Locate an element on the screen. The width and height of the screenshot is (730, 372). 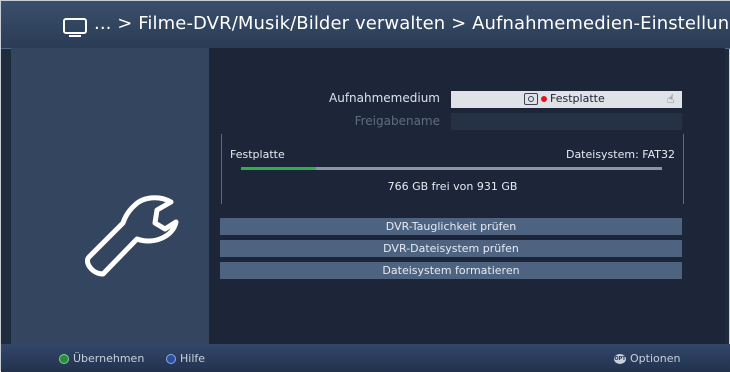
format-filesystem-button: Dateisystem formatieren is located at coordinates (451, 270).